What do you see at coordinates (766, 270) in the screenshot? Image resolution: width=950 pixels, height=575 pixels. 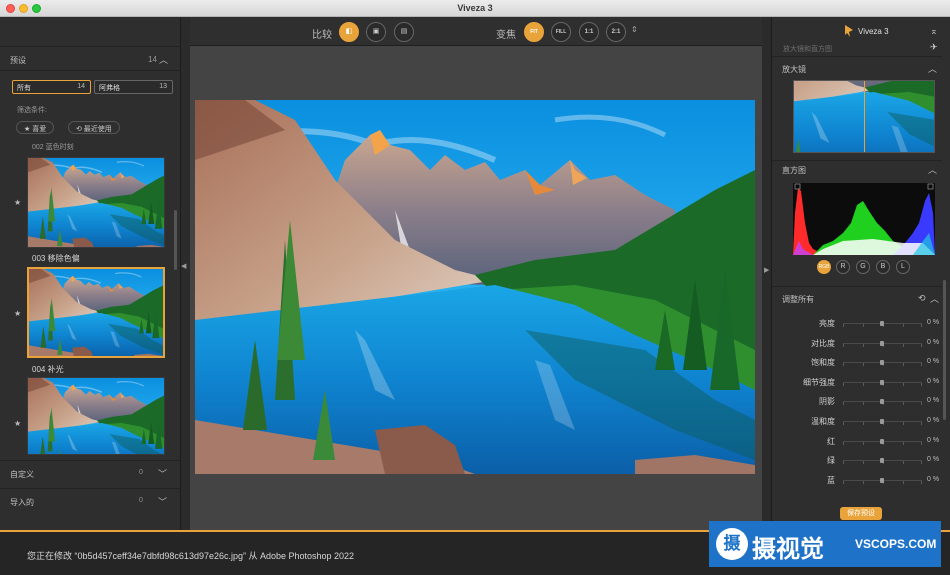 I see `collapse-right-panel-icon: ▶` at bounding box center [766, 270].